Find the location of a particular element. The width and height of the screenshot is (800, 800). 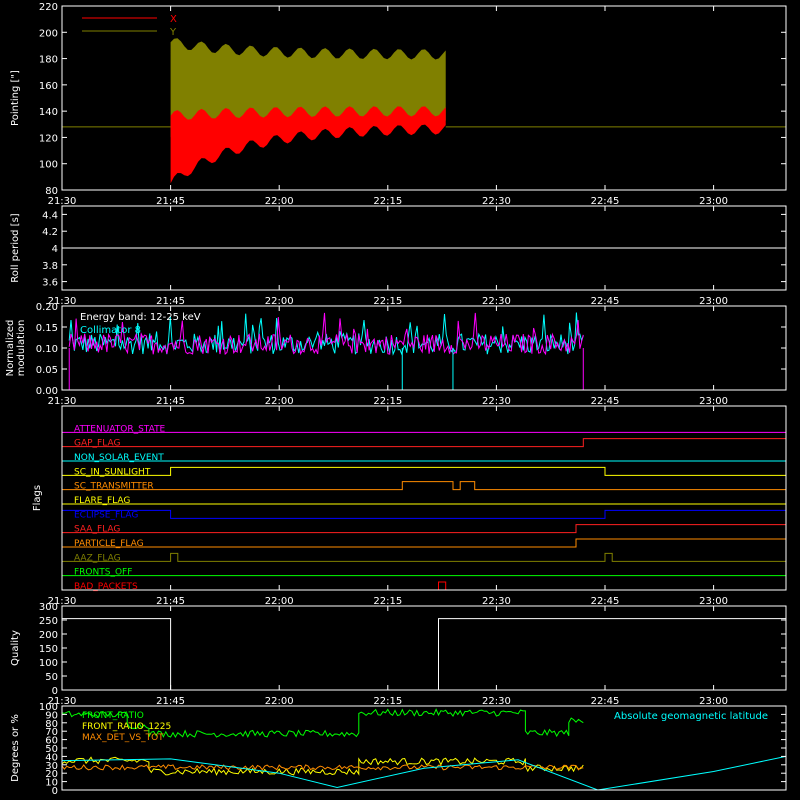

roll-xtick-label: 22:00 is located at coordinates (279, 301).